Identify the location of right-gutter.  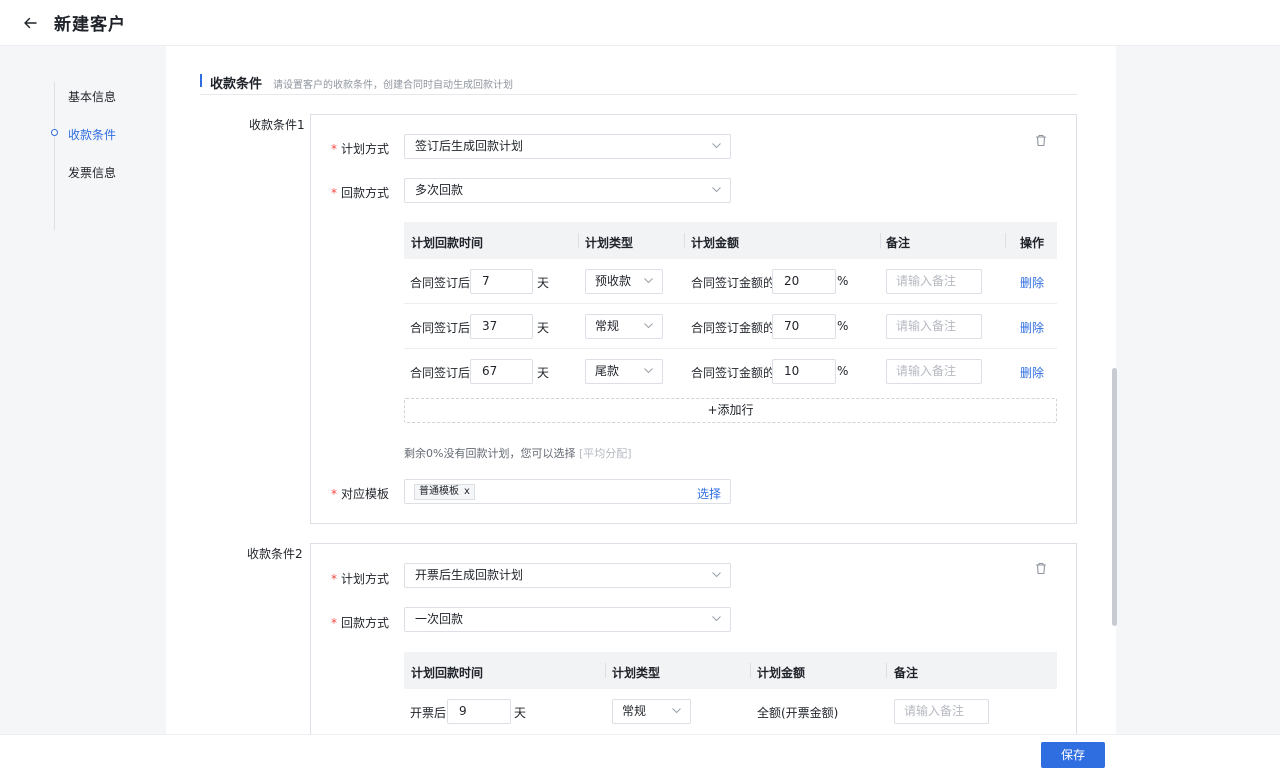
(1198, 391).